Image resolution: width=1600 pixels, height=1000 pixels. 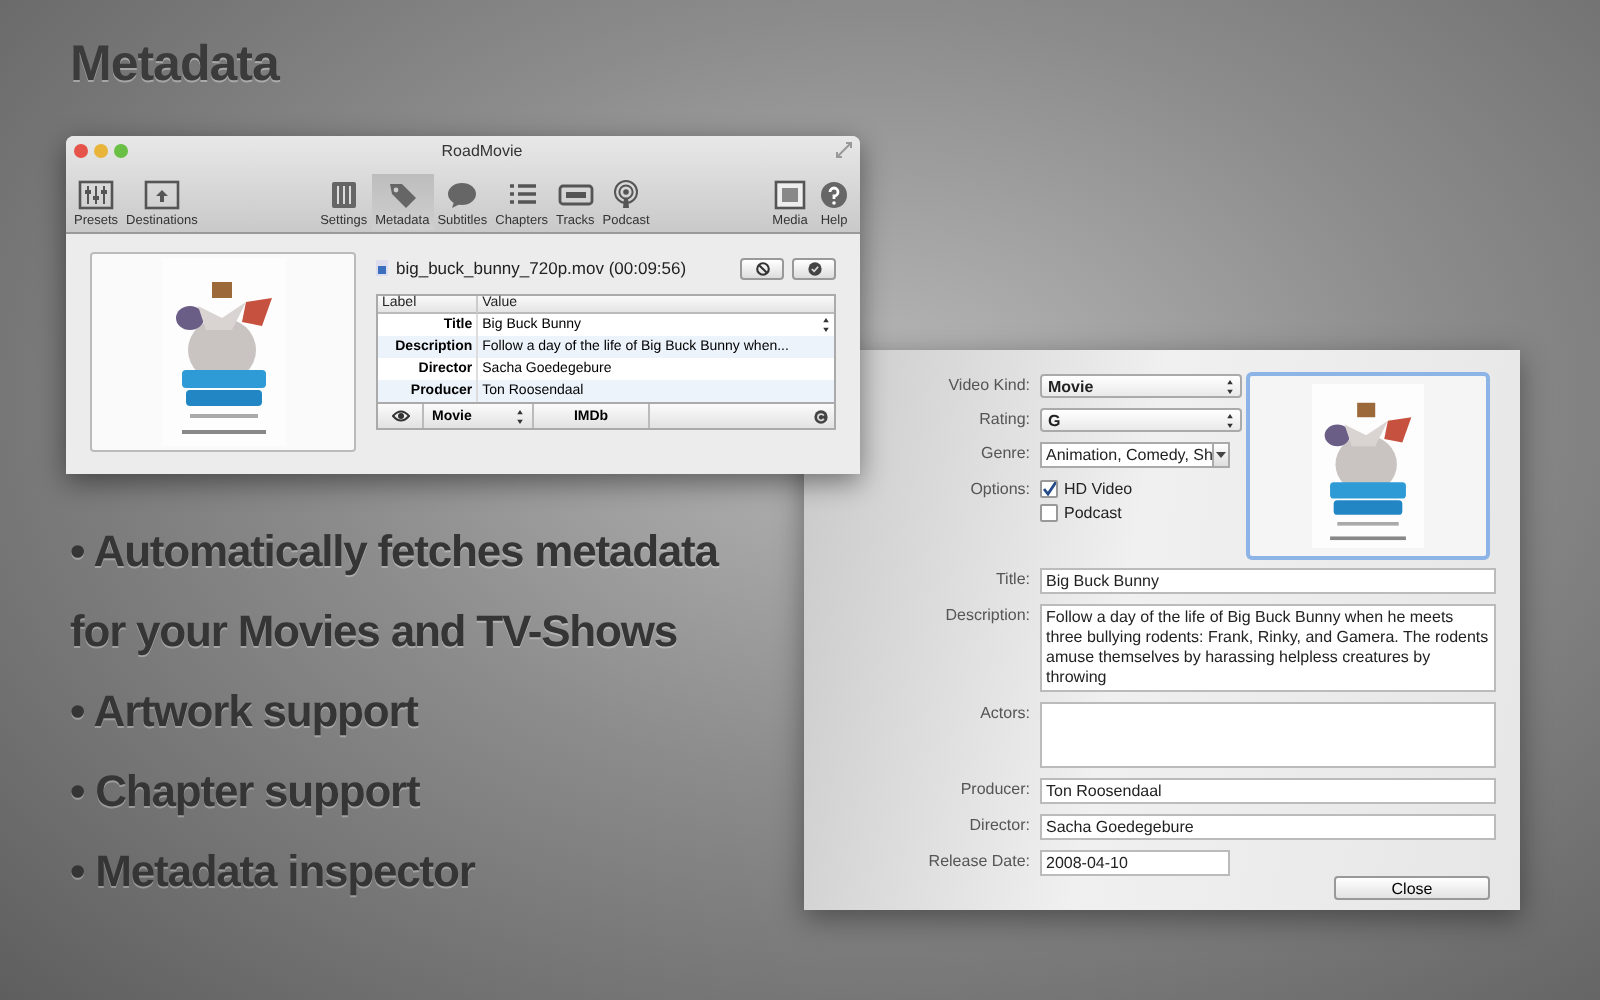 What do you see at coordinates (1135, 455) in the screenshot?
I see `combo-box: Animation, Comedy, Sh` at bounding box center [1135, 455].